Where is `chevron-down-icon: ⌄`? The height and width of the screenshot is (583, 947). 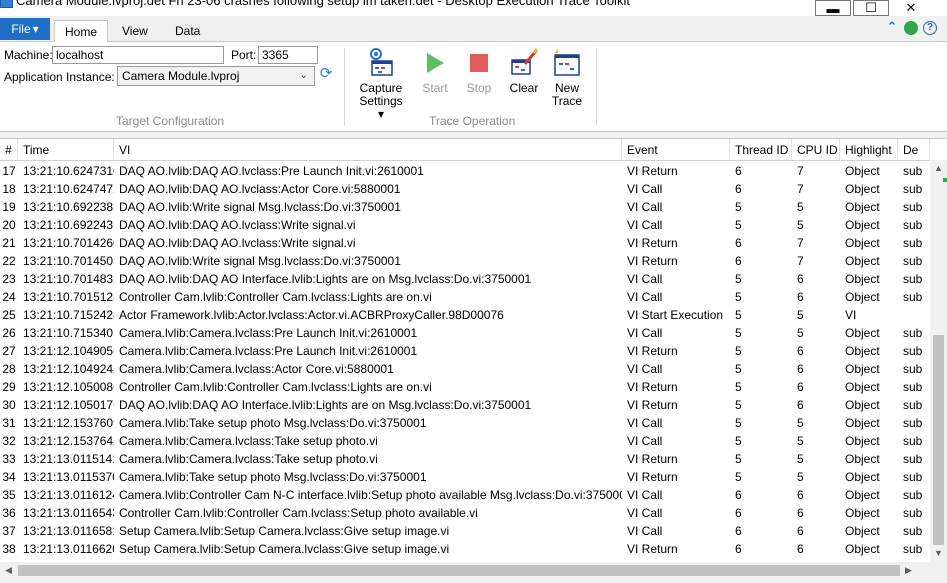 chevron-down-icon: ⌄ is located at coordinates (303, 75).